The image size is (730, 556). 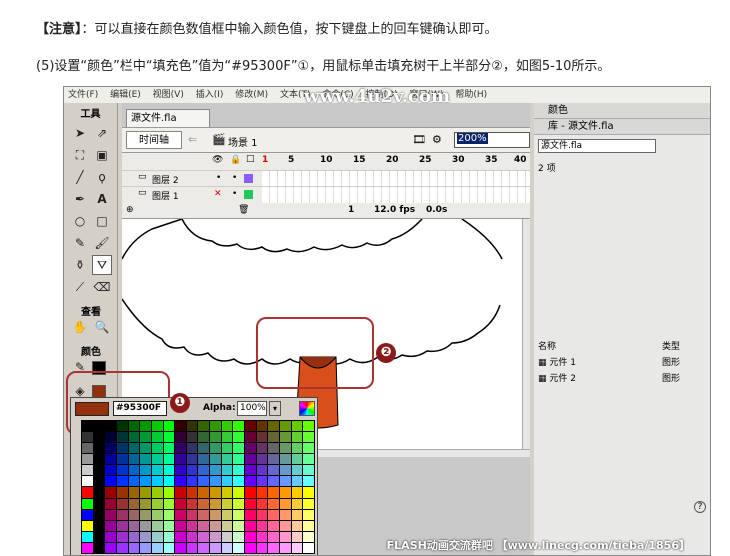 What do you see at coordinates (492, 140) in the screenshot?
I see `zoom-select: 200%` at bounding box center [492, 140].